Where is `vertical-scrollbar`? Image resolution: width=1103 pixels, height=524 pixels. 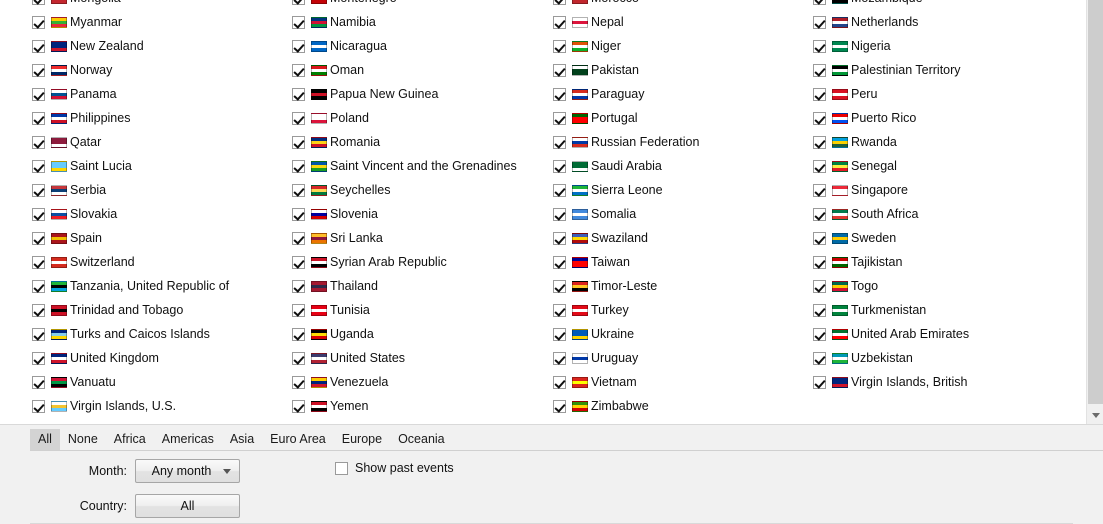 vertical-scrollbar is located at coordinates (1094, 212).